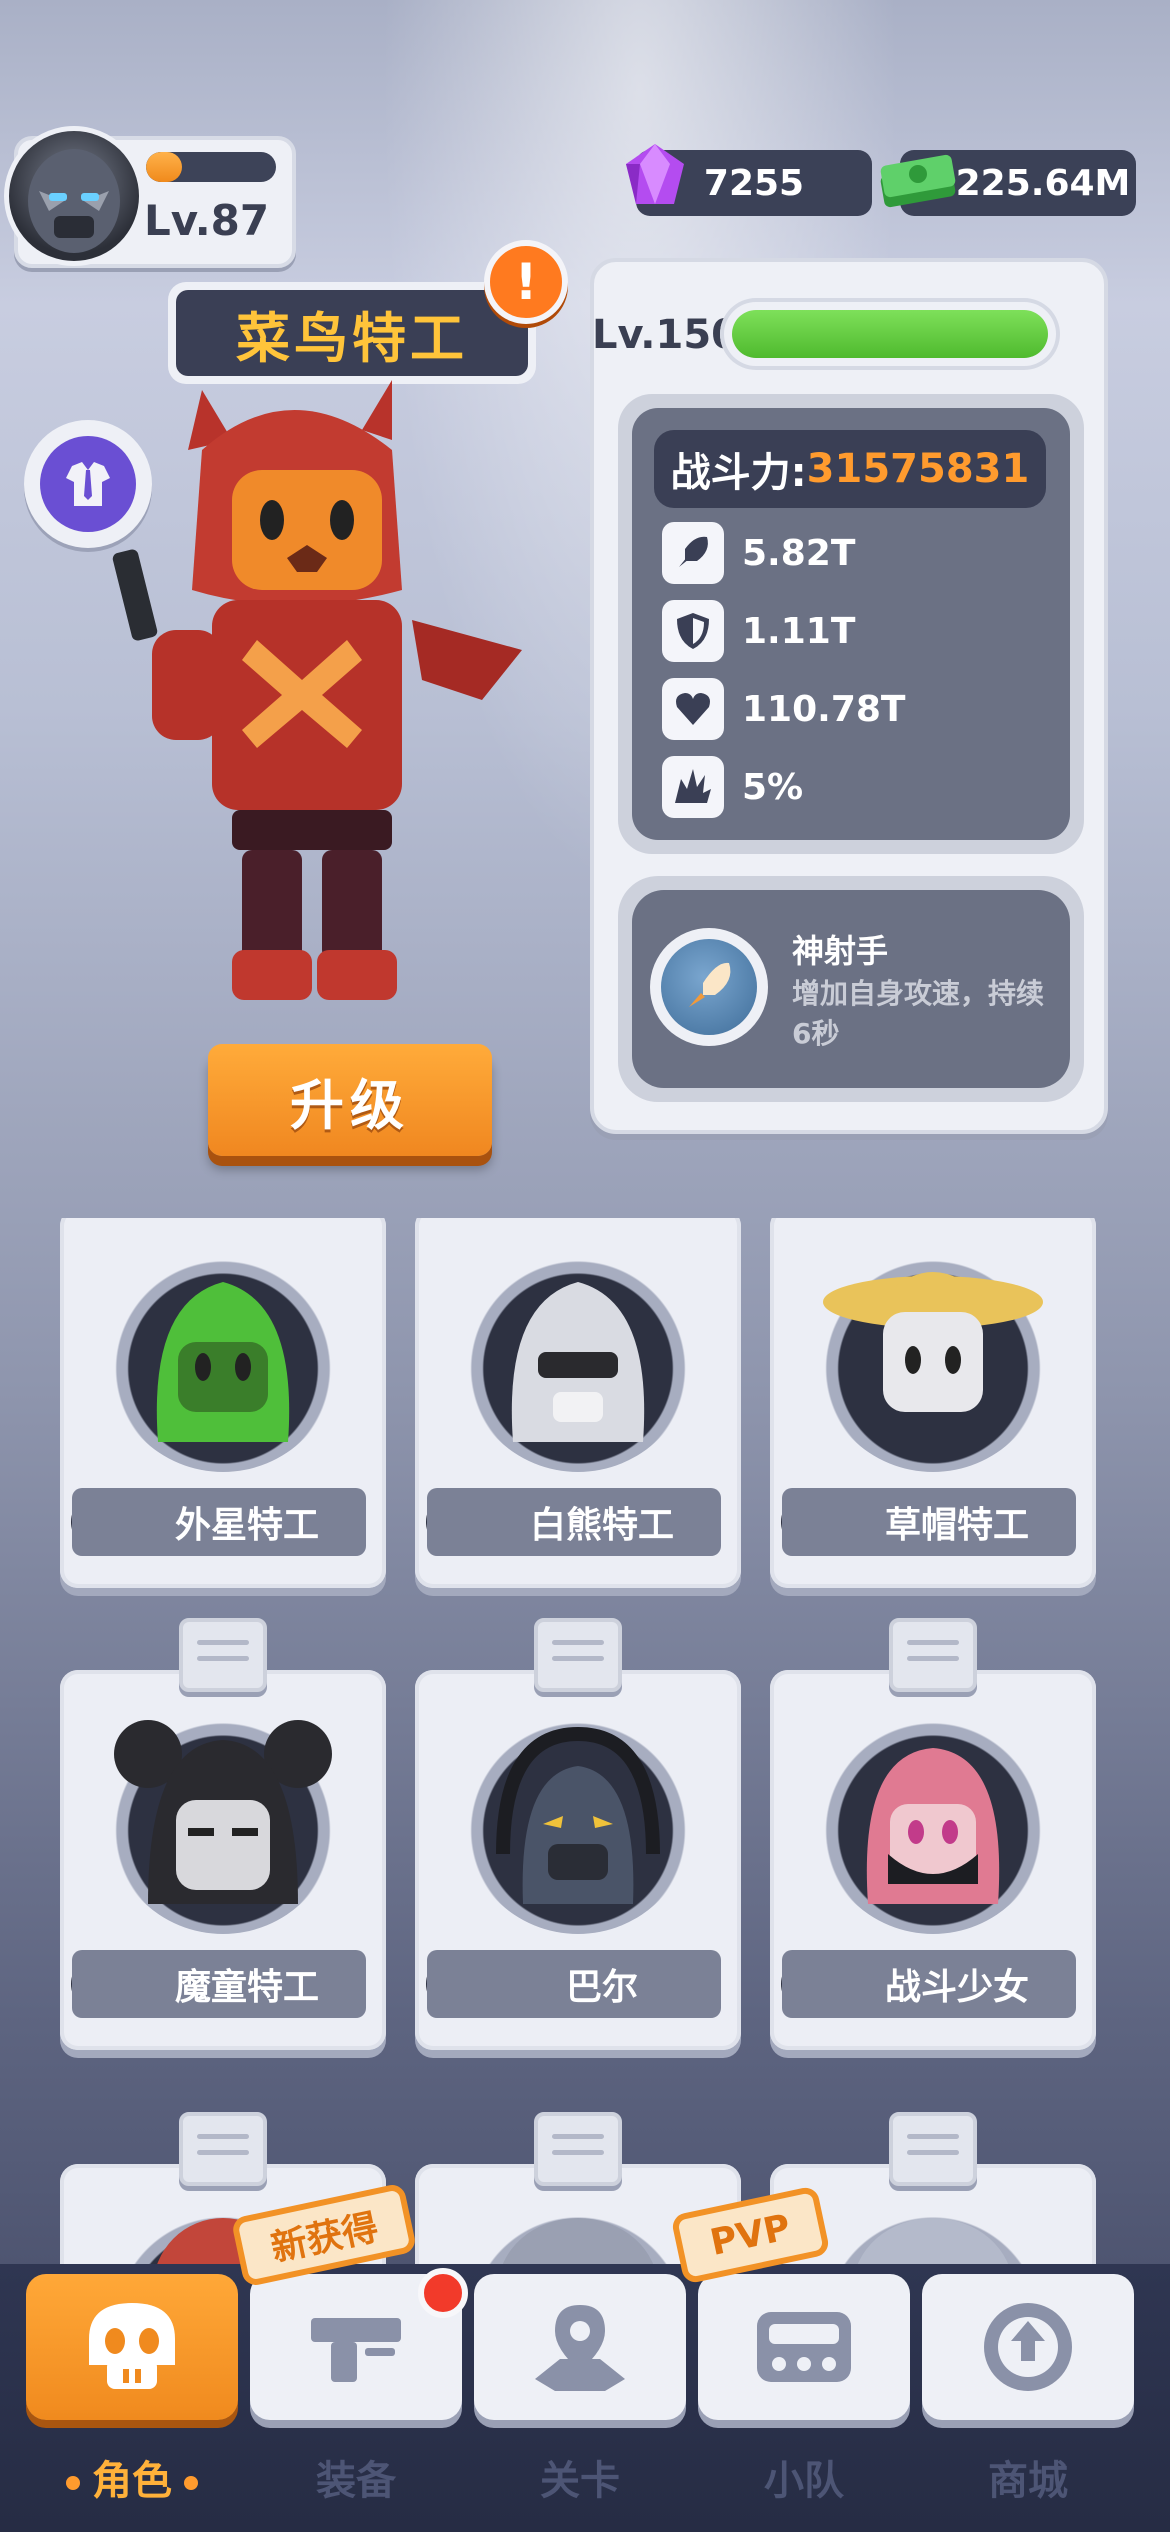  What do you see at coordinates (1028, 2481) in the screenshot?
I see `tab-shop-label: 商城` at bounding box center [1028, 2481].